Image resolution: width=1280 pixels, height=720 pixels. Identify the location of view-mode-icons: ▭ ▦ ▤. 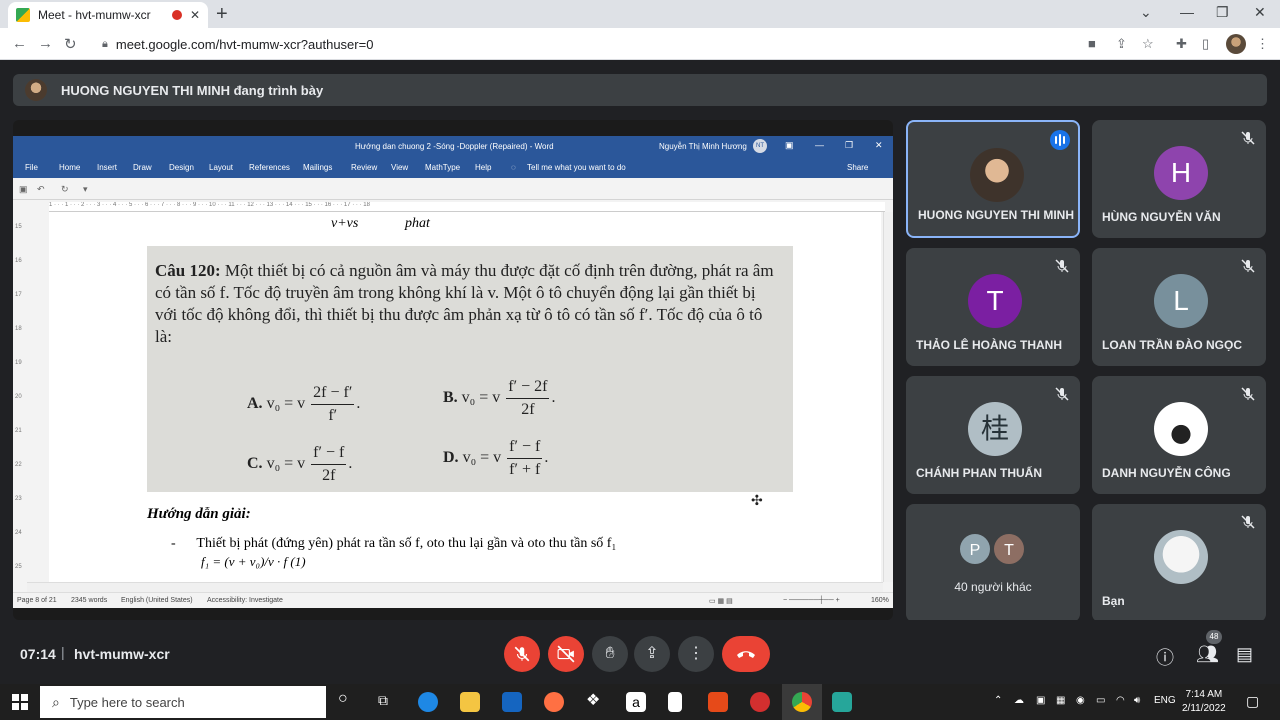
(721, 601).